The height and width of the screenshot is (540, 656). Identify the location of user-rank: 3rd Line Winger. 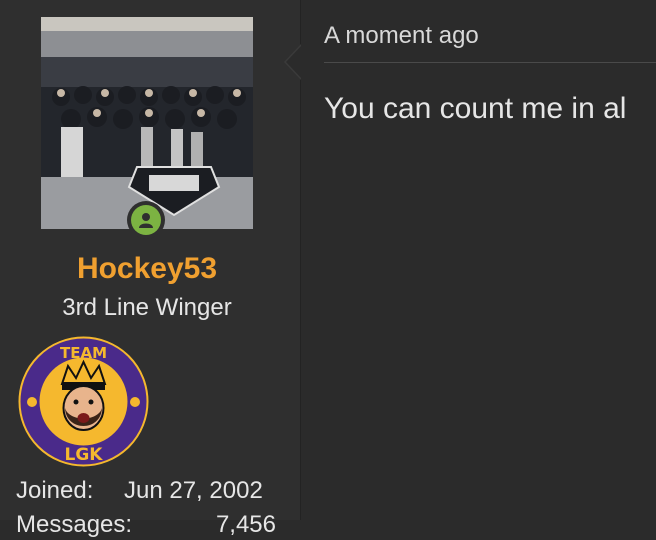
(147, 307).